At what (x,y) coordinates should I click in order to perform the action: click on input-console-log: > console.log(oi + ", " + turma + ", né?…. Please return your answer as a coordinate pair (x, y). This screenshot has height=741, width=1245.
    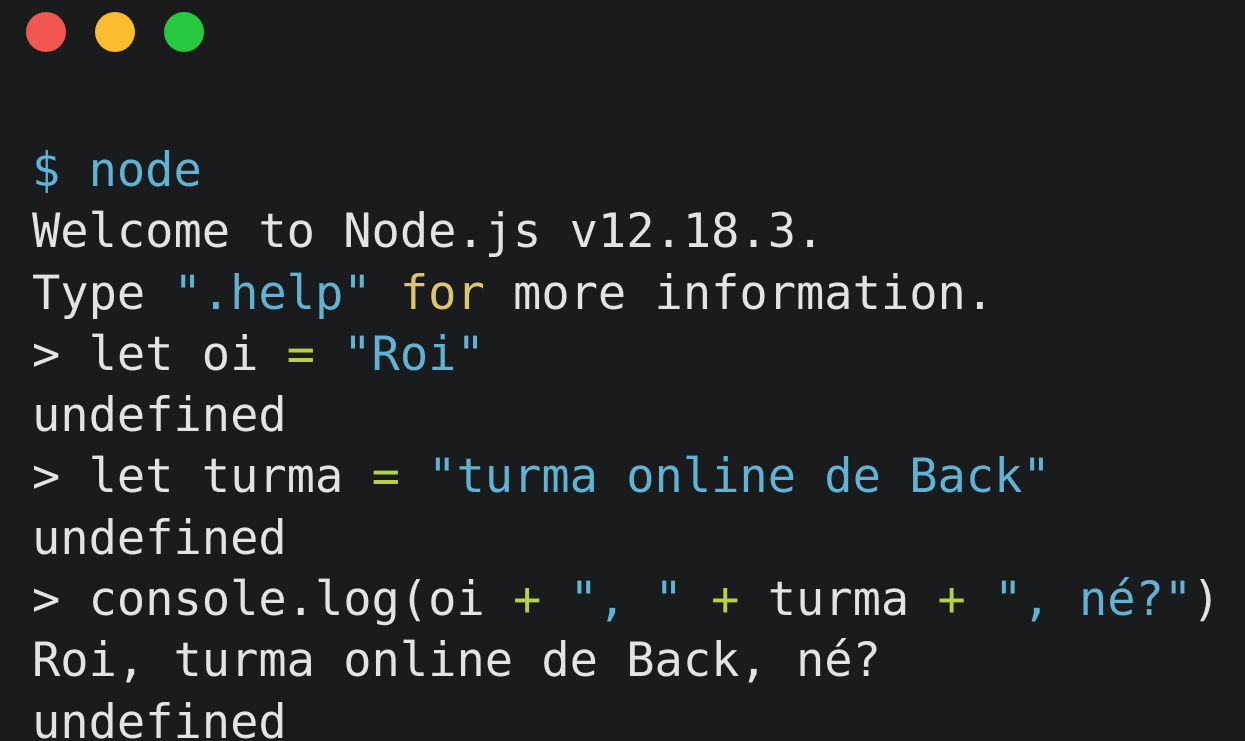
    Looking at the image, I should click on (638, 599).